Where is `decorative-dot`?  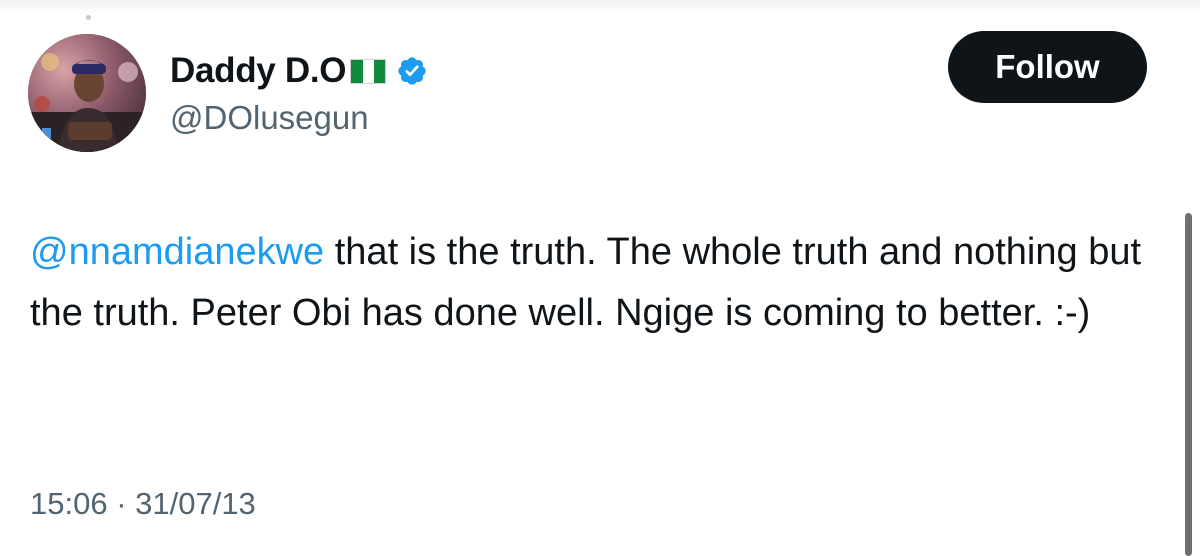
decorative-dot is located at coordinates (88, 17).